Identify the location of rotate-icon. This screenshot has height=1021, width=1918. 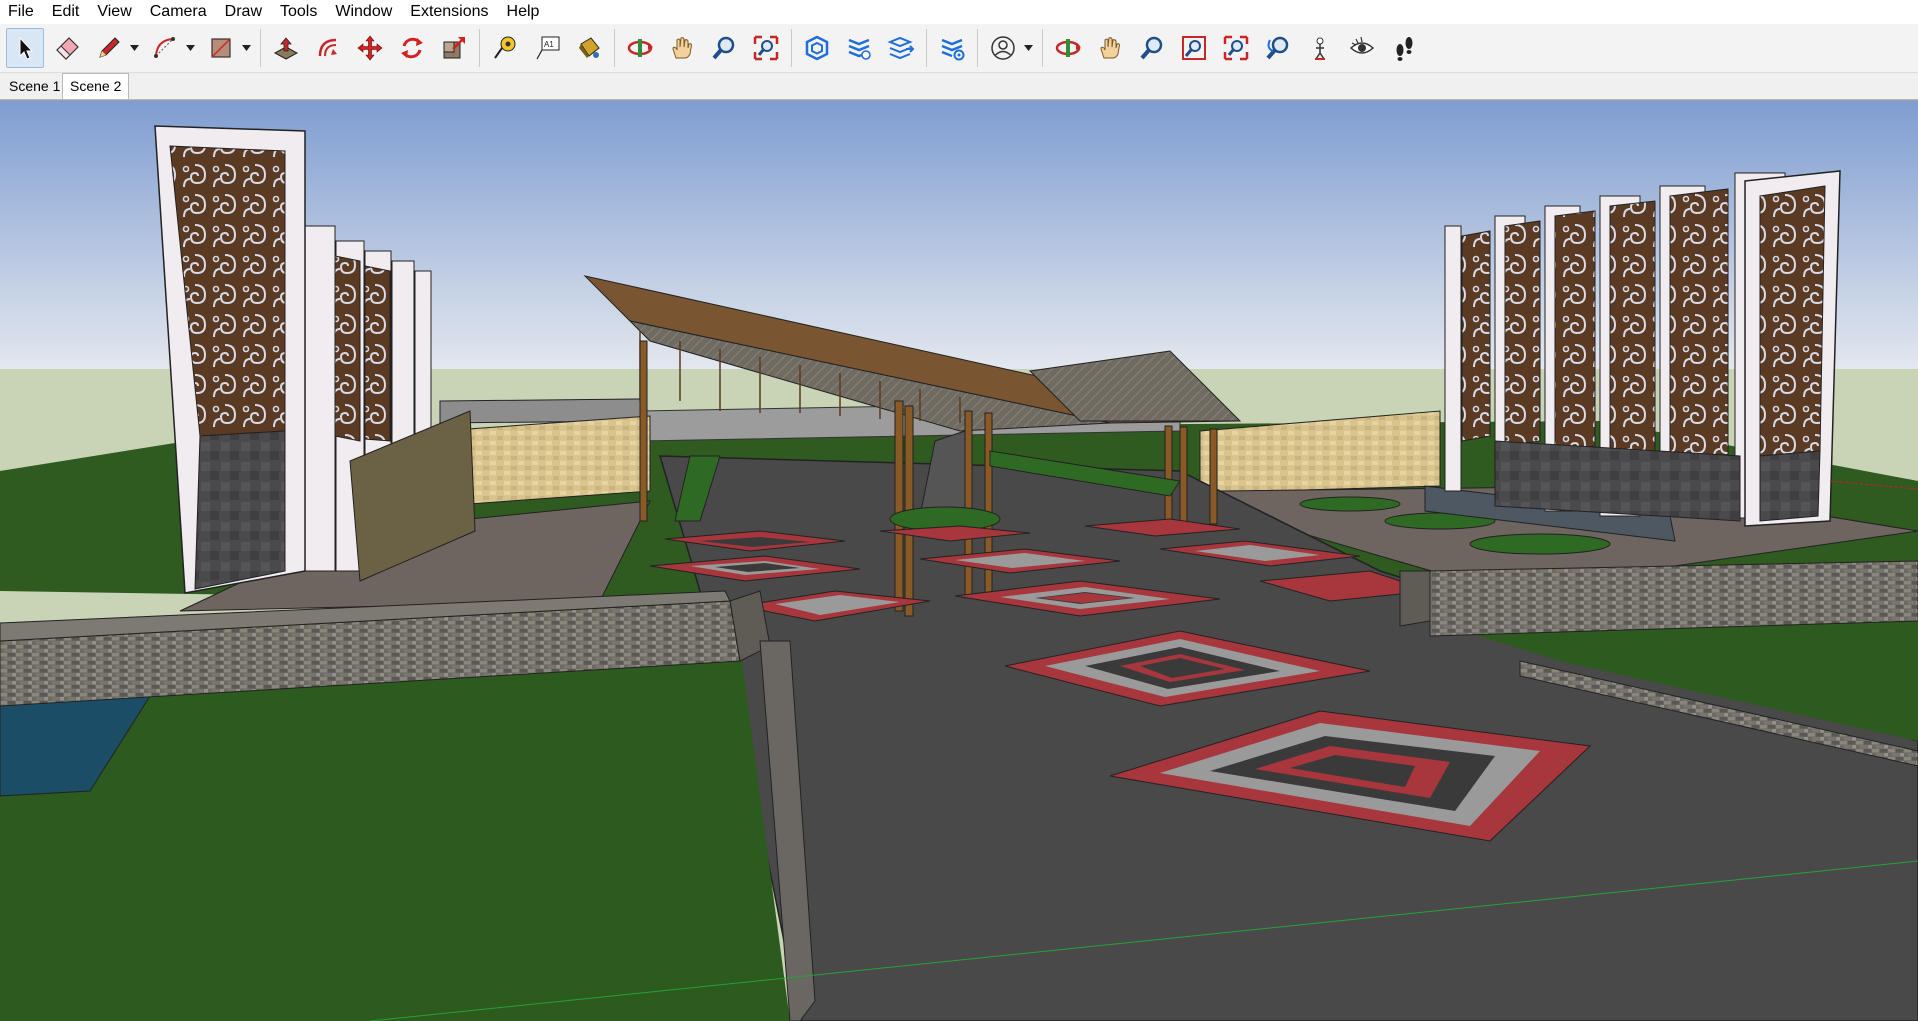
(412, 48).